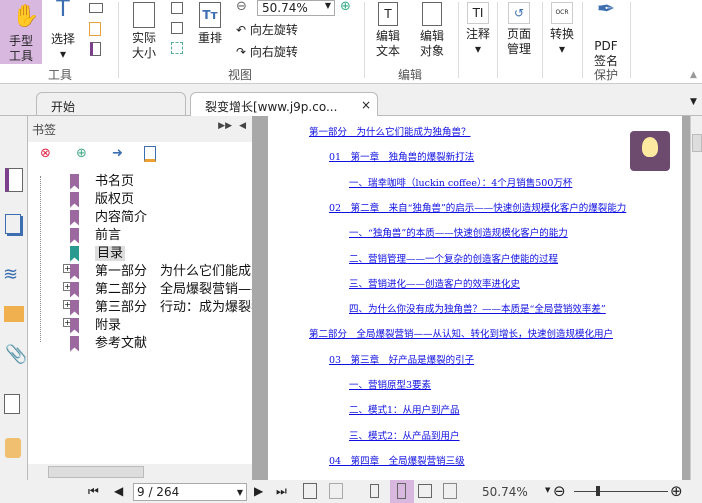  Describe the element at coordinates (111, 104) in the screenshot. I see `tab-start: 开始` at that location.